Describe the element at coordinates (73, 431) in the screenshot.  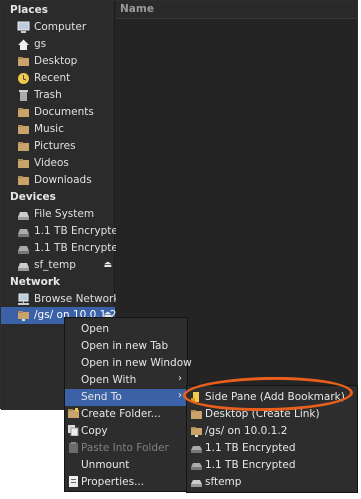
I see `copy-icon` at that location.